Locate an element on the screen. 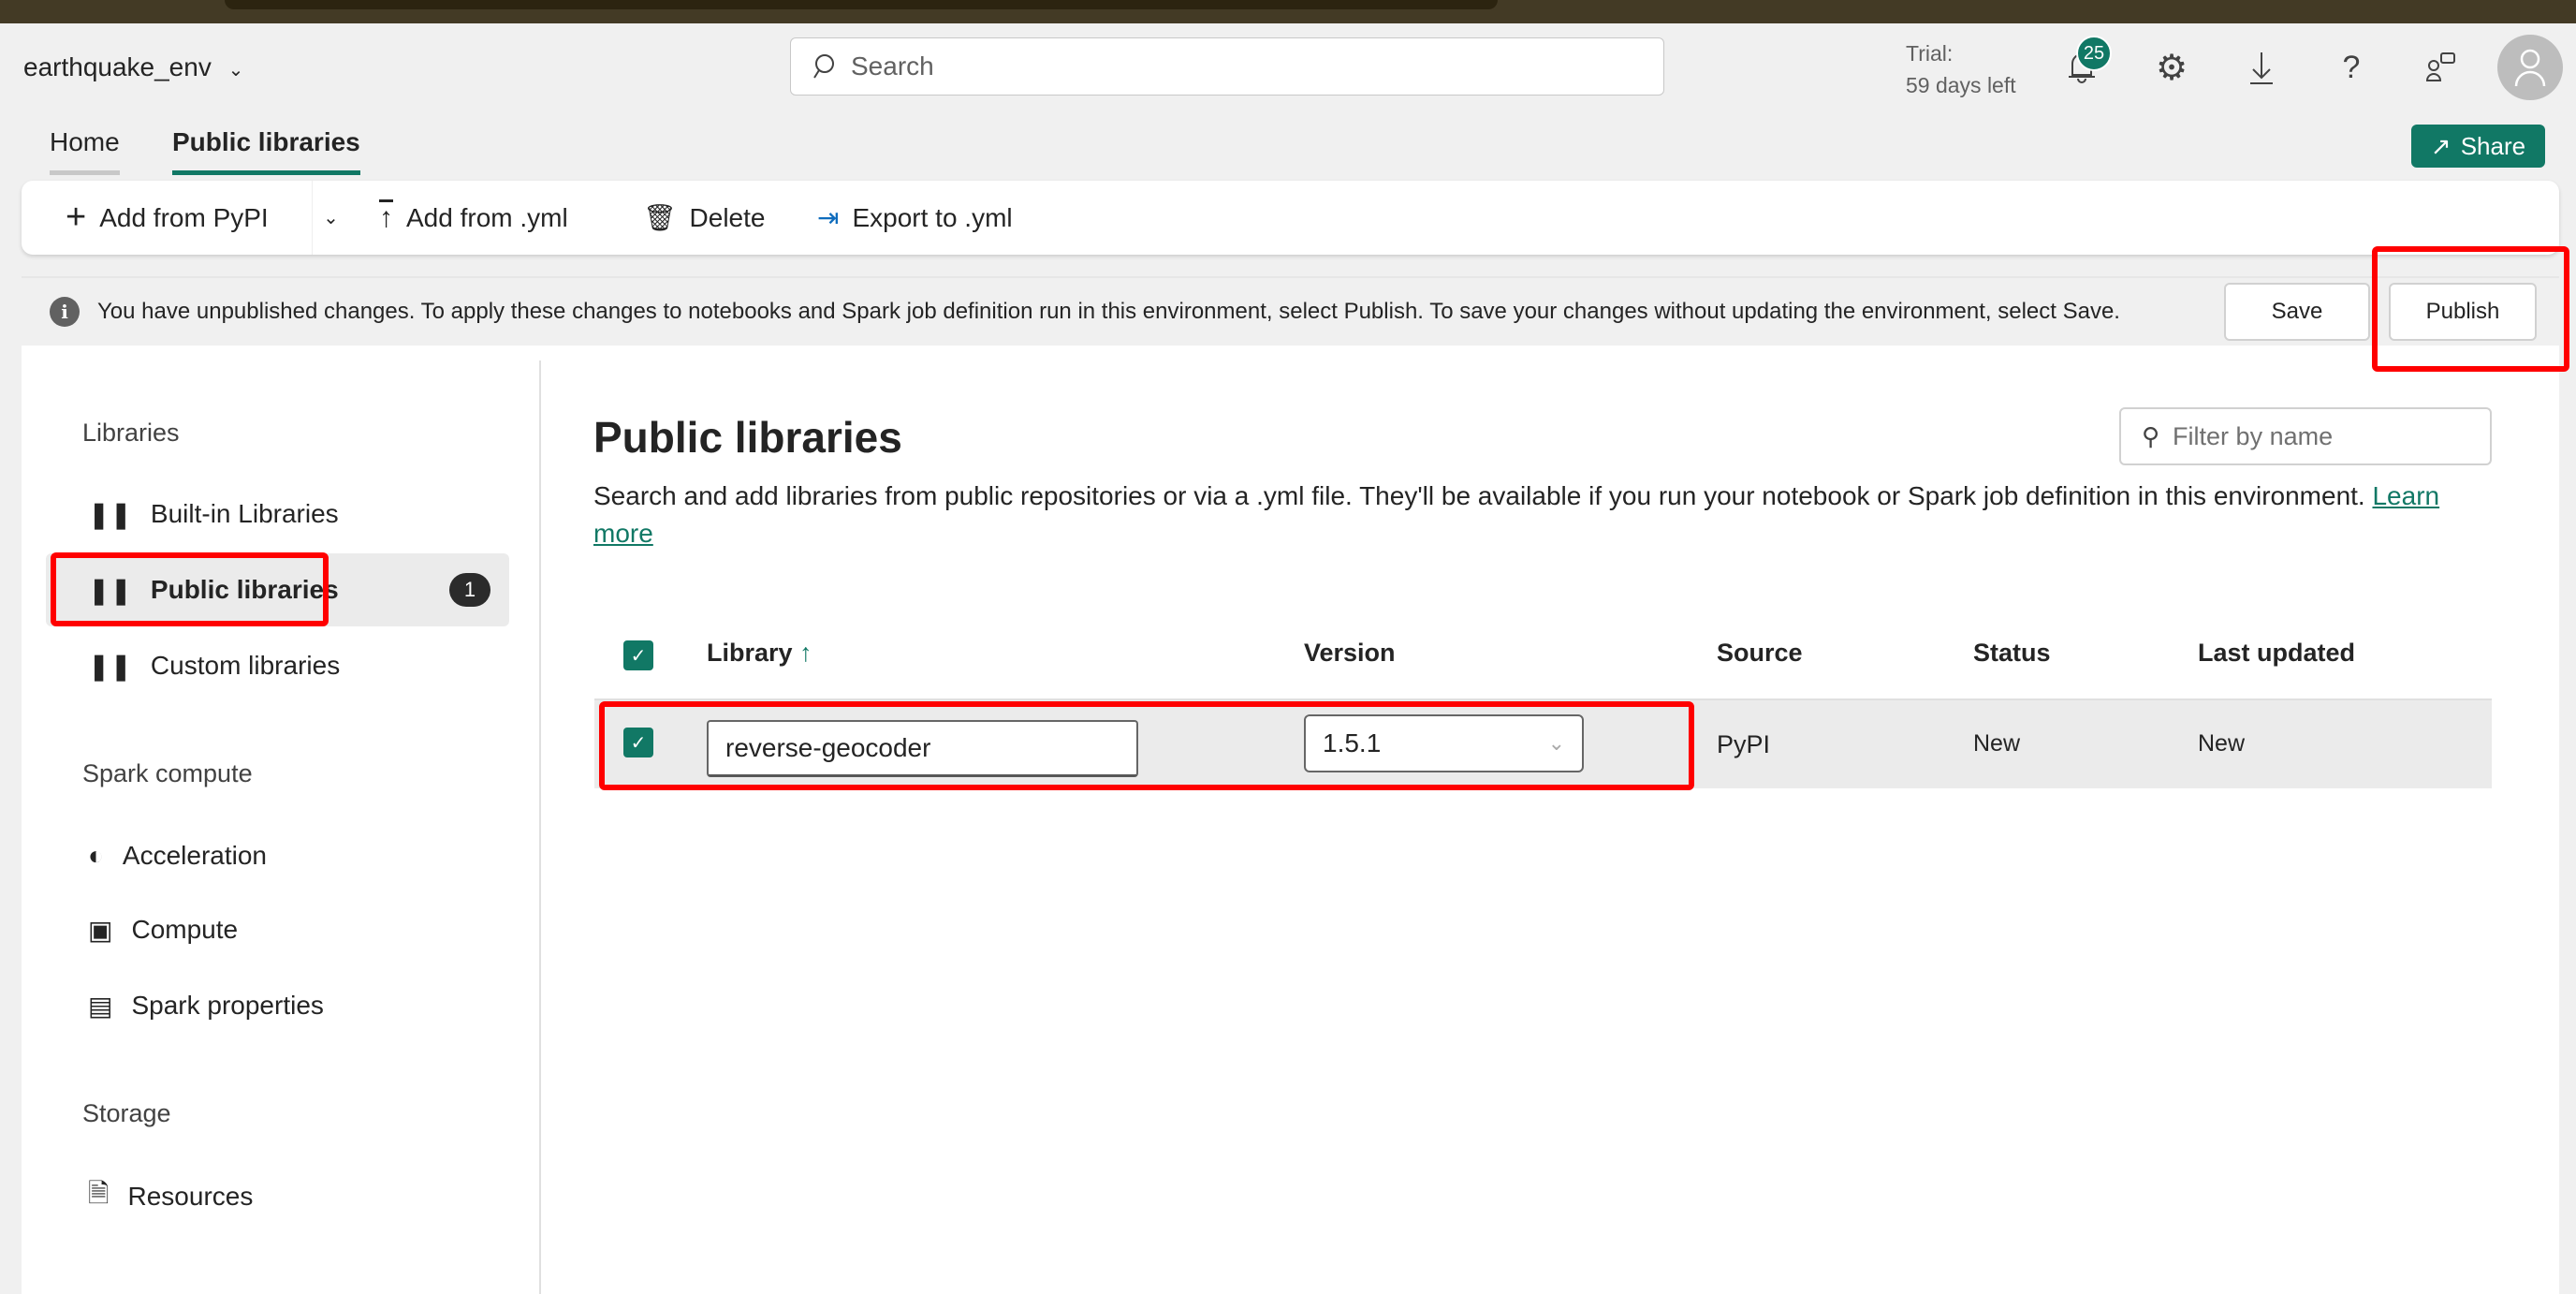  env-name: earthquake_env is located at coordinates (117, 66).